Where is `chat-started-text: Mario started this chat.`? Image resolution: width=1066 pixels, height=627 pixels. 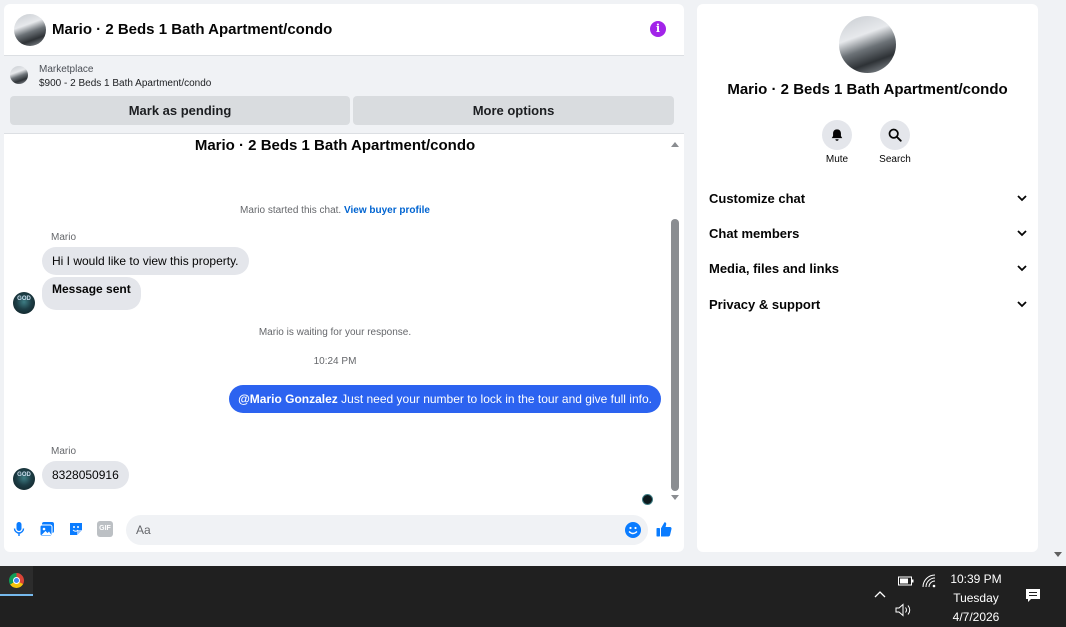 chat-started-text: Mario started this chat. is located at coordinates (291, 210).